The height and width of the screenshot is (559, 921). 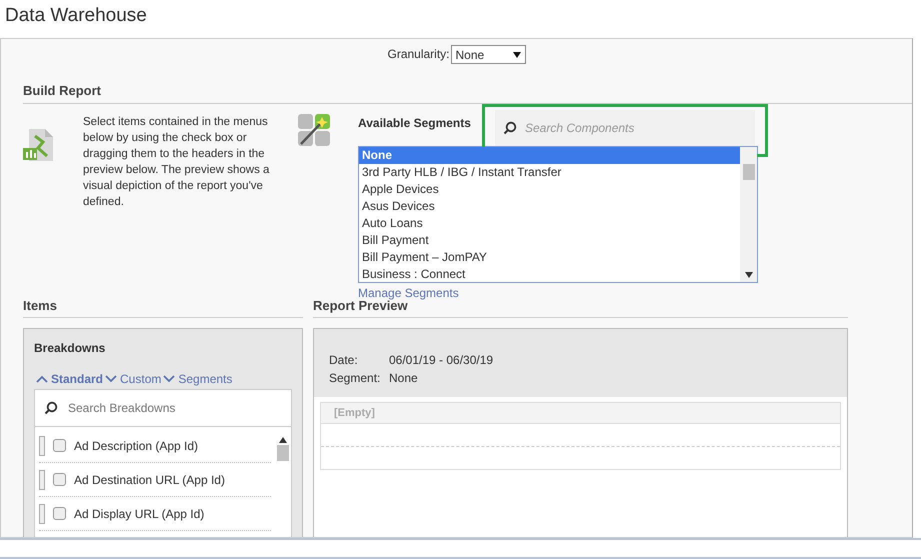 What do you see at coordinates (580, 413) in the screenshot?
I see `table-header: [Empty]` at bounding box center [580, 413].